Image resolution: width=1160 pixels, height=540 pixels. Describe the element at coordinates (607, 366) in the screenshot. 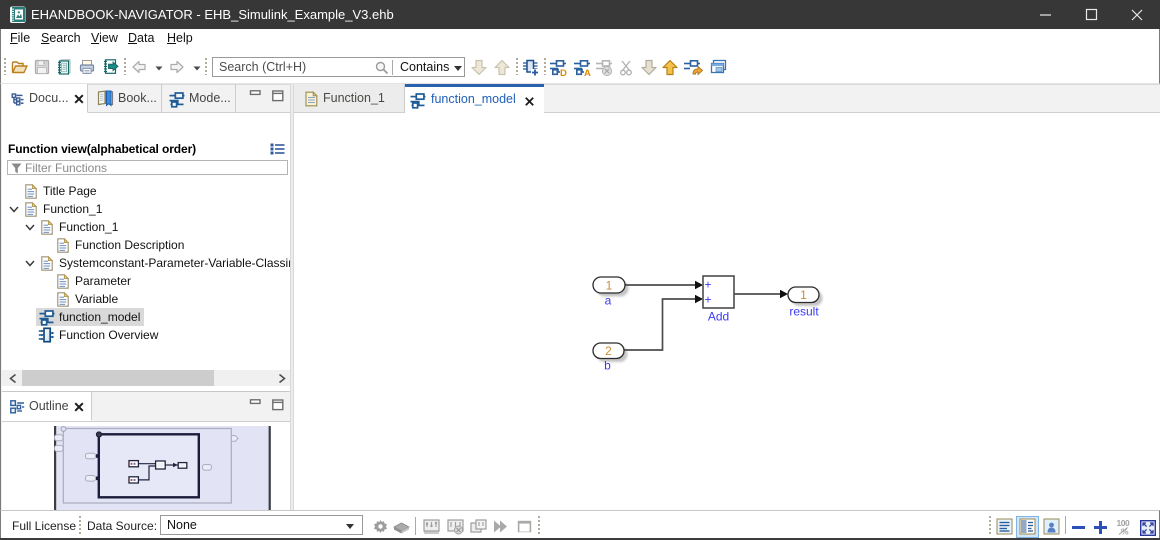

I see `svg-text: b` at that location.